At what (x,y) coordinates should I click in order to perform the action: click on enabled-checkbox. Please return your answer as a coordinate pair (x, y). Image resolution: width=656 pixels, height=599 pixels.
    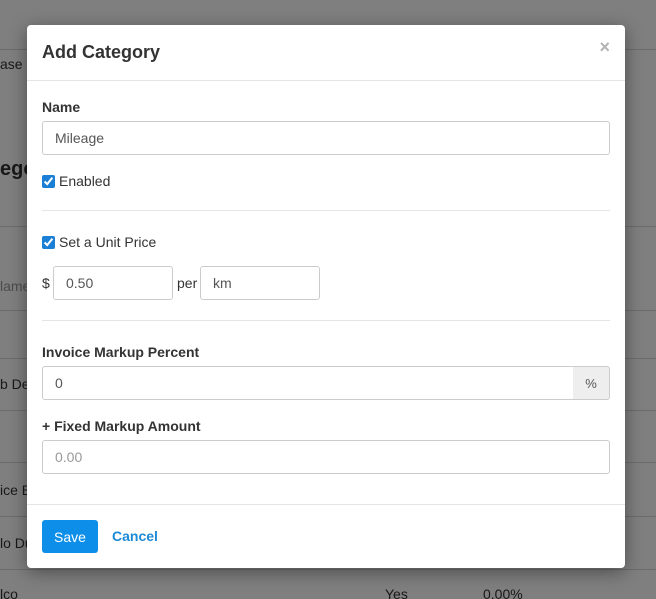
    Looking at the image, I should click on (48, 181).